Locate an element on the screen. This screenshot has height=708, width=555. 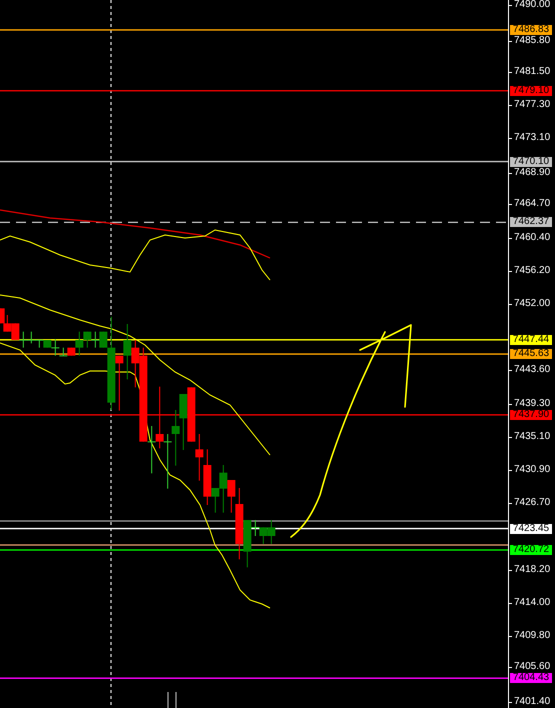
price-label: 7479.10 is located at coordinates (531, 91).